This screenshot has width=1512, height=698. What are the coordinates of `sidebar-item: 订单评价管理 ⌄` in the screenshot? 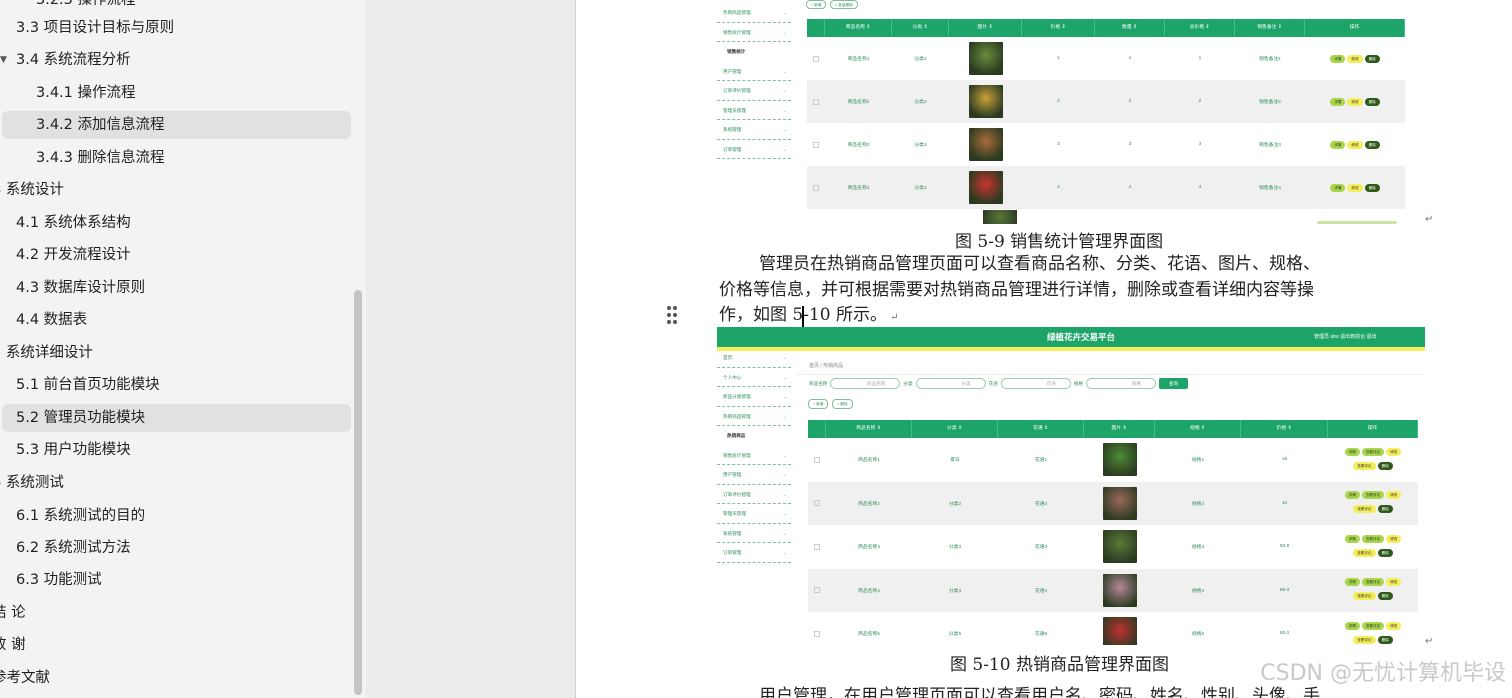 It's located at (754, 91).